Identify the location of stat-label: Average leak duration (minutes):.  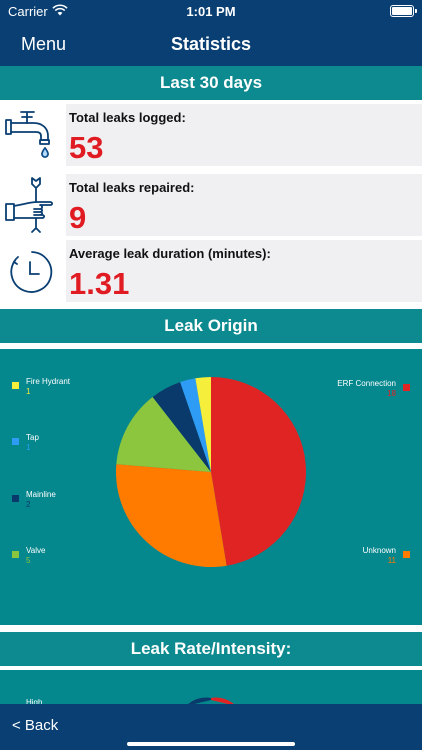
(170, 253).